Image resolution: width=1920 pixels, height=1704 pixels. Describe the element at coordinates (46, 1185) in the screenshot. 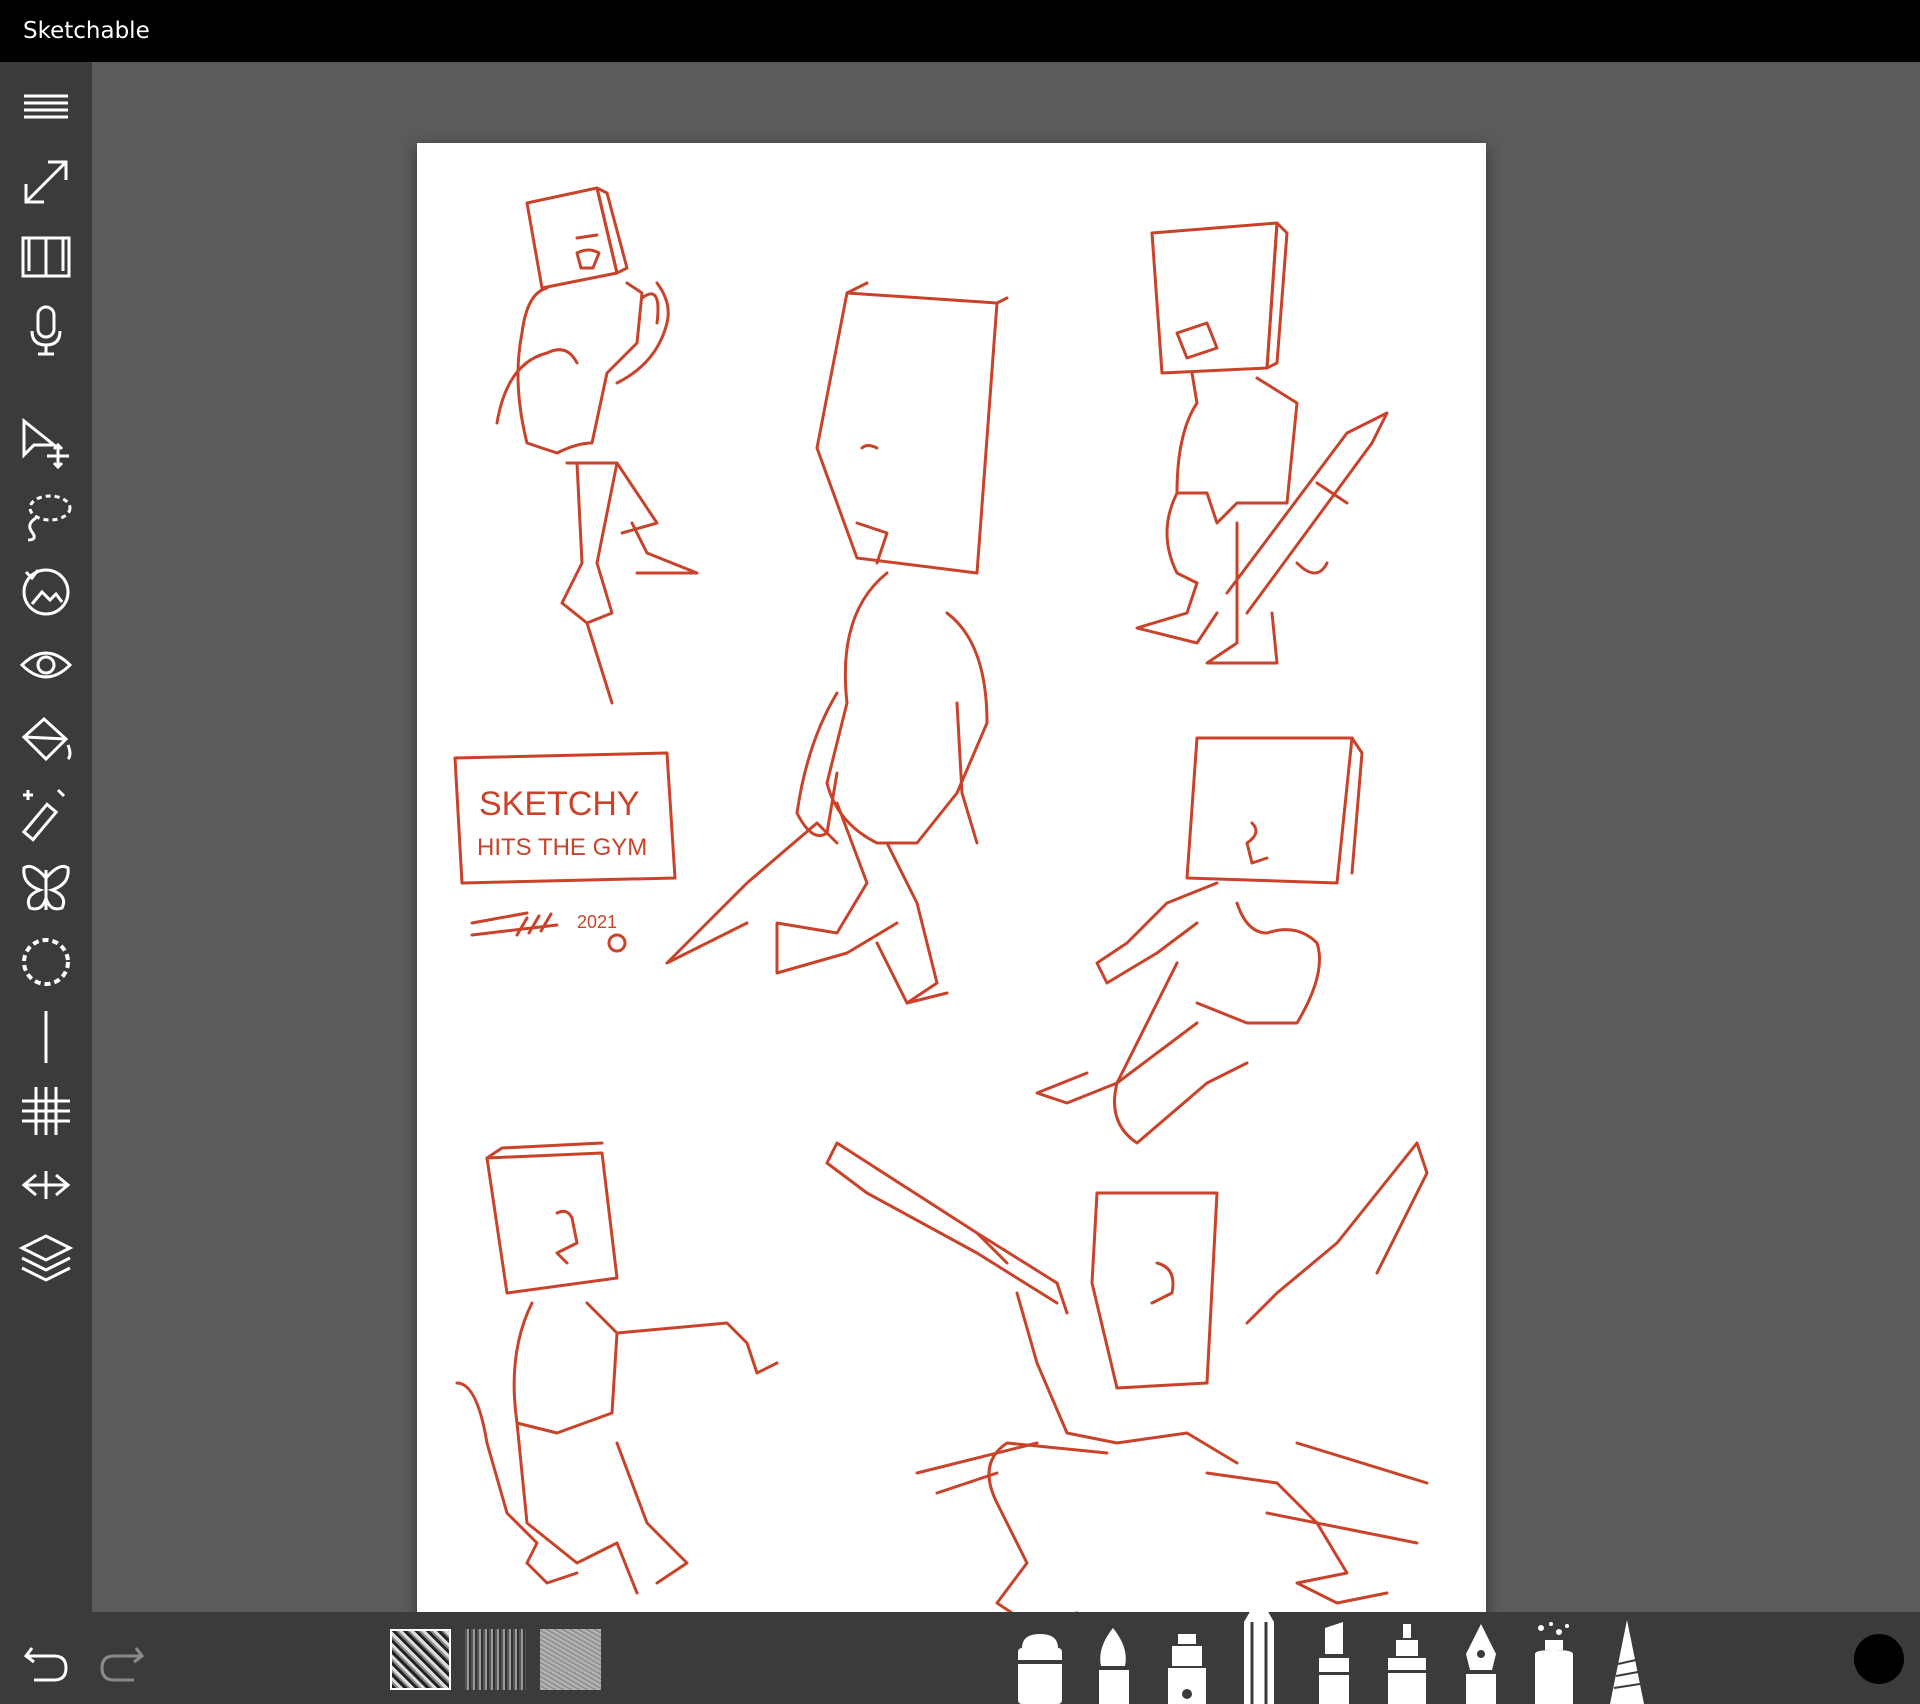

I see `perspective-icon` at that location.